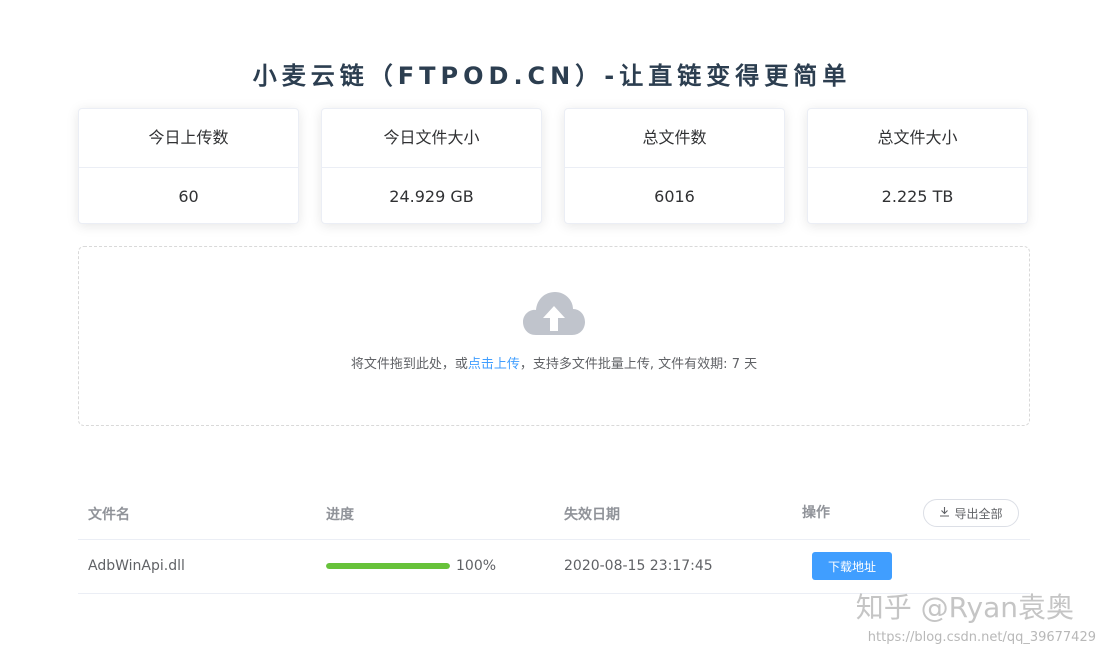  I want to click on download-icon, so click(944, 513).